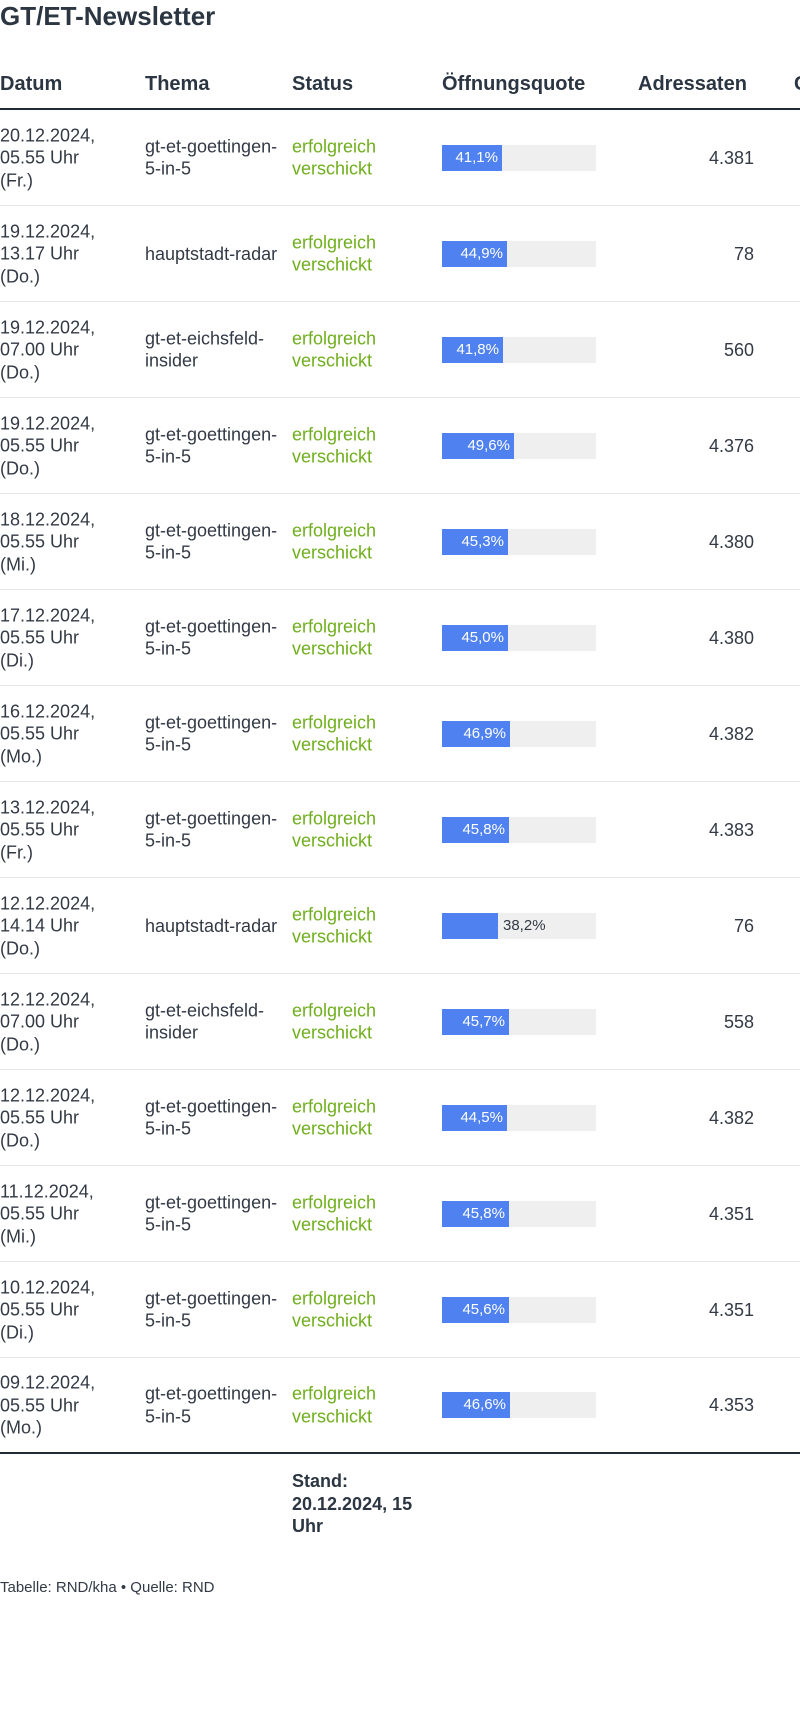 This screenshot has width=800, height=1728. I want to click on column-header-extra: C, so click(797, 84).